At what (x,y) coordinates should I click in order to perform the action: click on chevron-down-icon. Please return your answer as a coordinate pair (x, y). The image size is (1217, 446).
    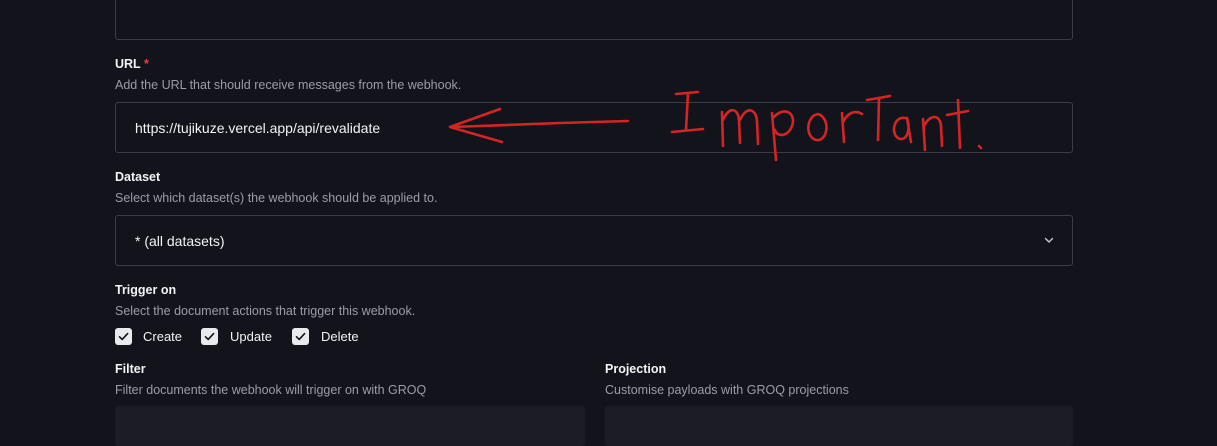
    Looking at the image, I should click on (1049, 240).